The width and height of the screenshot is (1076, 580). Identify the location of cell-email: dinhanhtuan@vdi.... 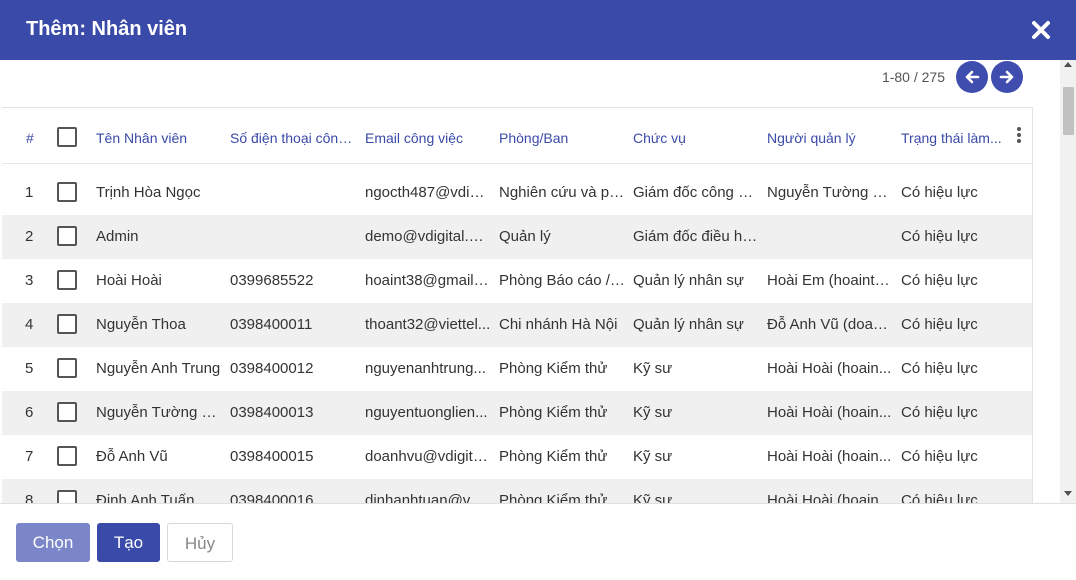
(428, 497).